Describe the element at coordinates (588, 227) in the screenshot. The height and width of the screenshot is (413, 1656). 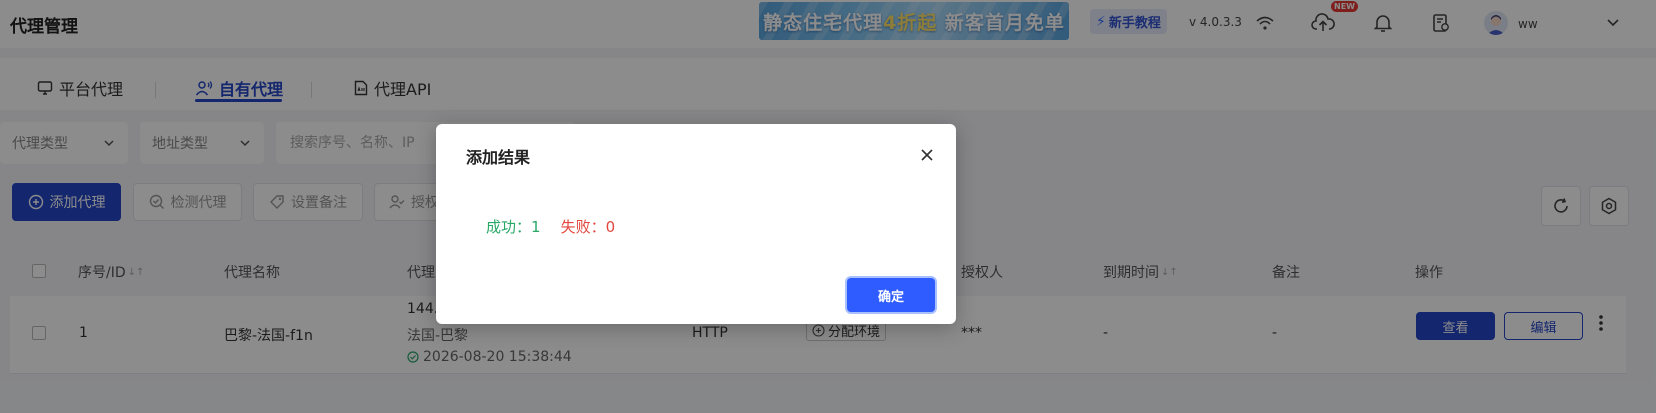
I see `failure-result: 失败：0` at that location.